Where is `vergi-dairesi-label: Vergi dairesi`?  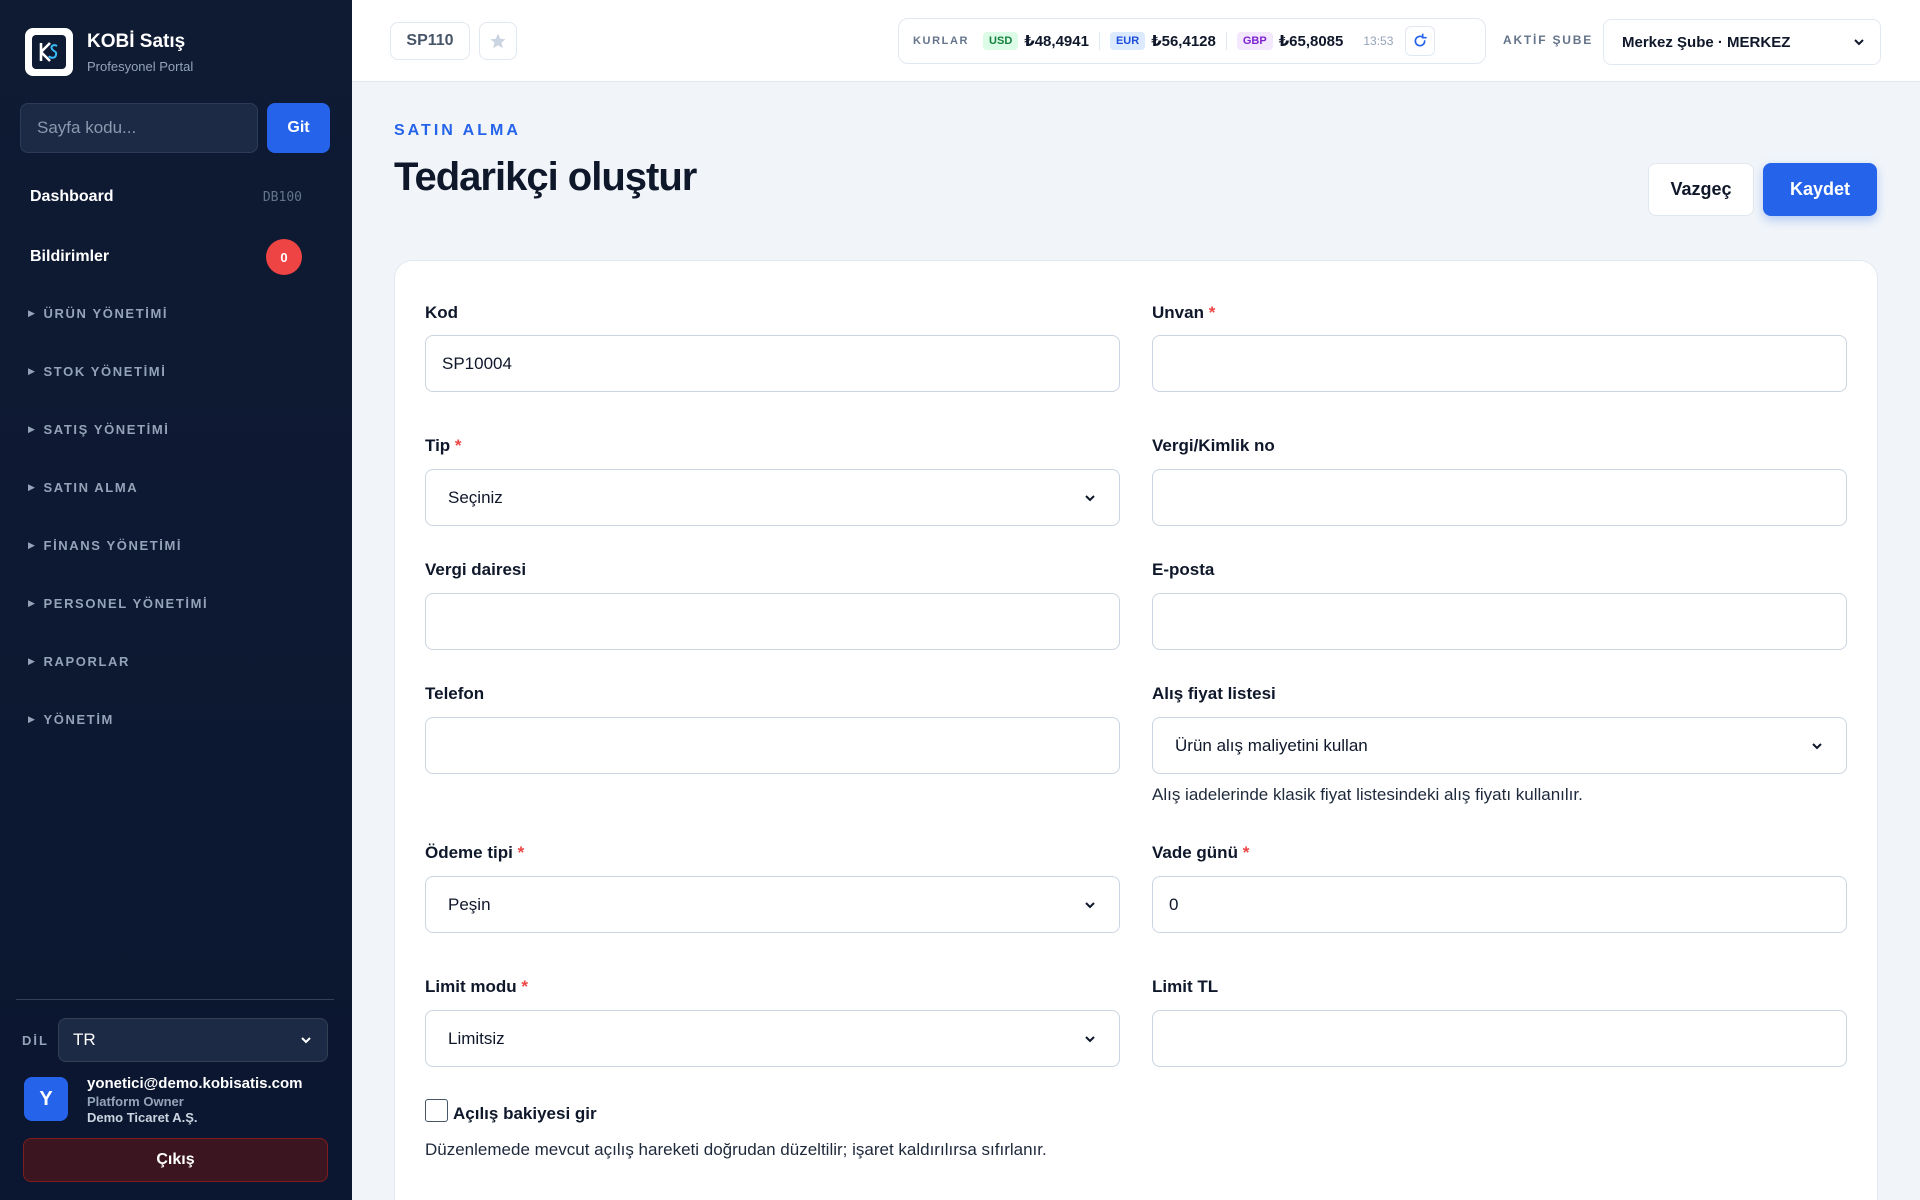
vergi-dairesi-label: Vergi dairesi is located at coordinates (476, 569).